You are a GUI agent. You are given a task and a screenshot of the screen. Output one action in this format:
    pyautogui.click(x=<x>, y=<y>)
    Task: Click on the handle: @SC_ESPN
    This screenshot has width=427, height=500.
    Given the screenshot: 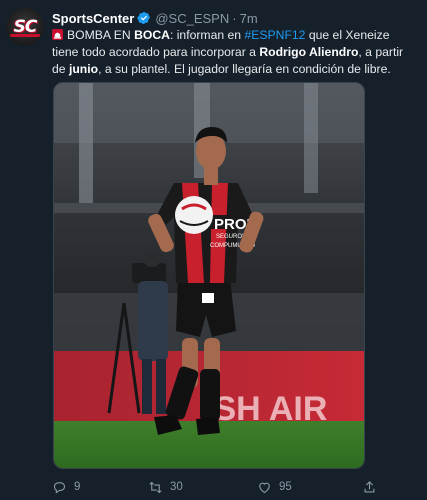 What is the action you would take?
    pyautogui.click(x=192, y=18)
    